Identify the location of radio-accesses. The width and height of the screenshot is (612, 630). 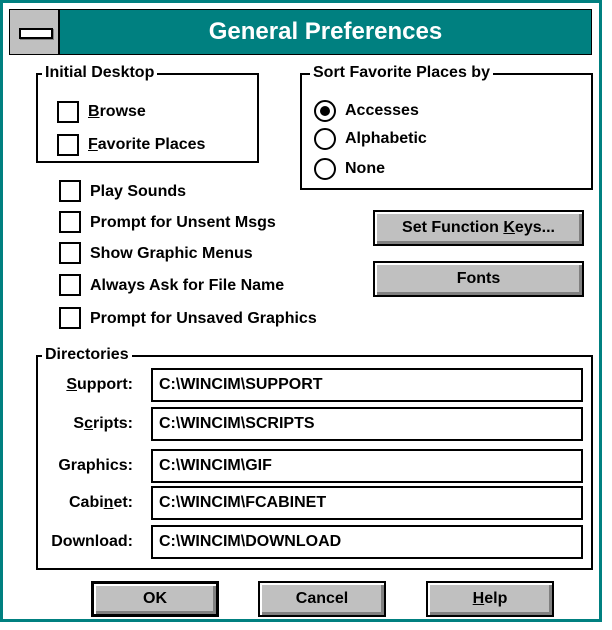
(325, 111).